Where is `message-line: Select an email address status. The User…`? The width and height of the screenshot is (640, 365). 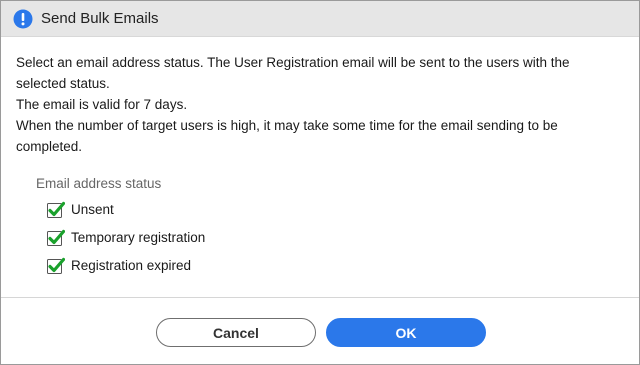
message-line: Select an email address status. The User… is located at coordinates (293, 62).